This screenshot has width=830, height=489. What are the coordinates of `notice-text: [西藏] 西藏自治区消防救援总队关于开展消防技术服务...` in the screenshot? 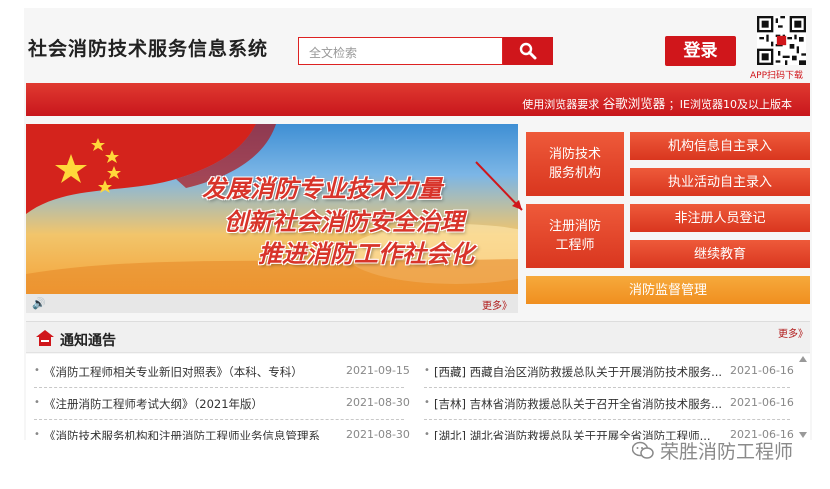 It's located at (580, 372).